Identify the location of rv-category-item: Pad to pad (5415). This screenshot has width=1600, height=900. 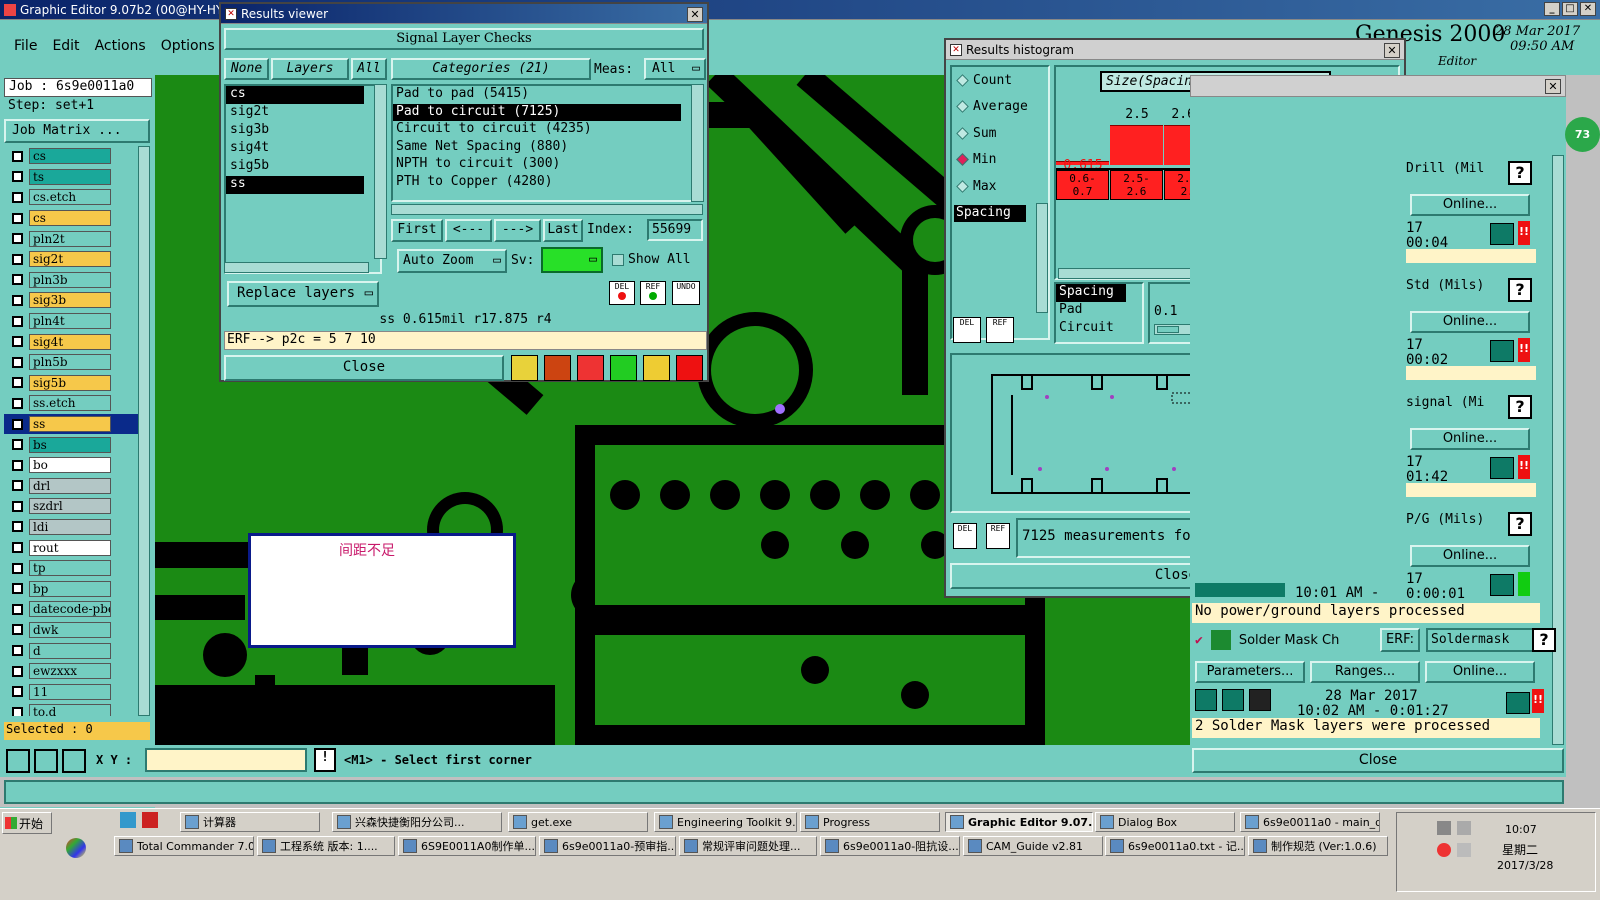
(537, 95).